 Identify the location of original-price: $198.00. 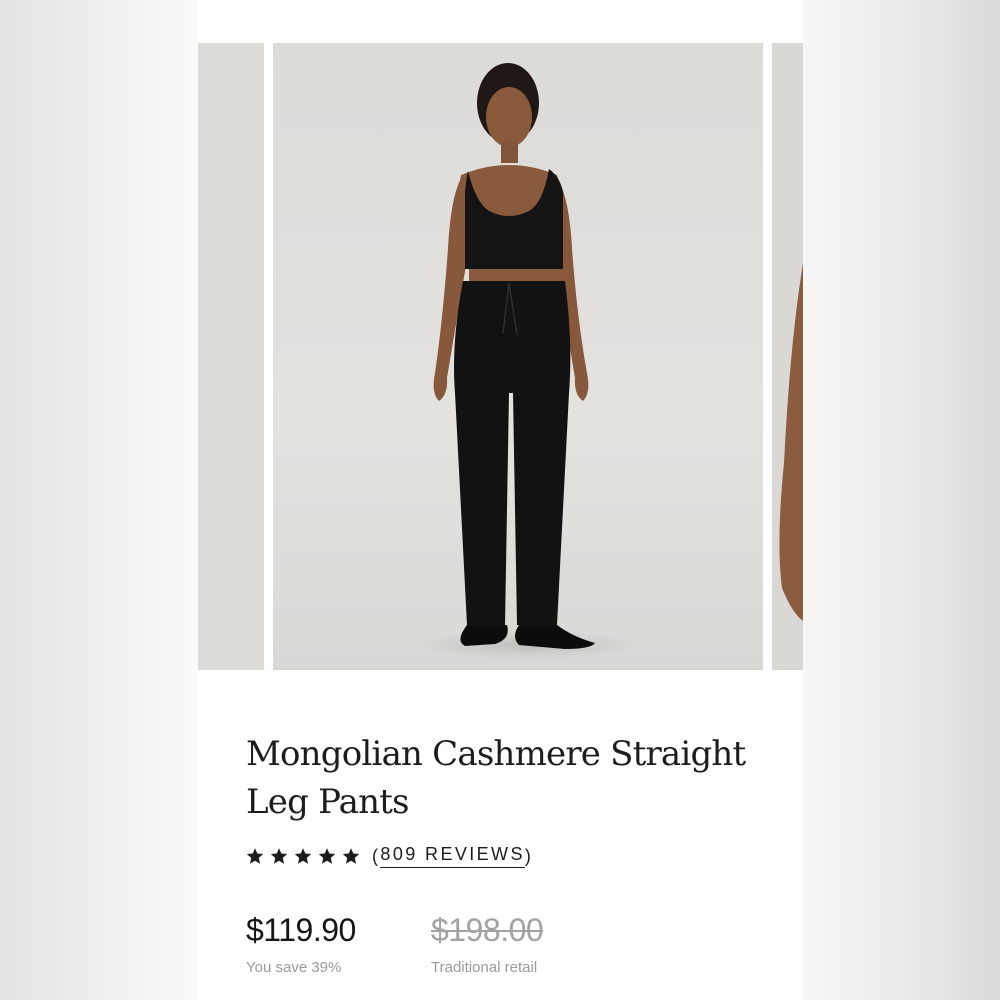
(487, 930).